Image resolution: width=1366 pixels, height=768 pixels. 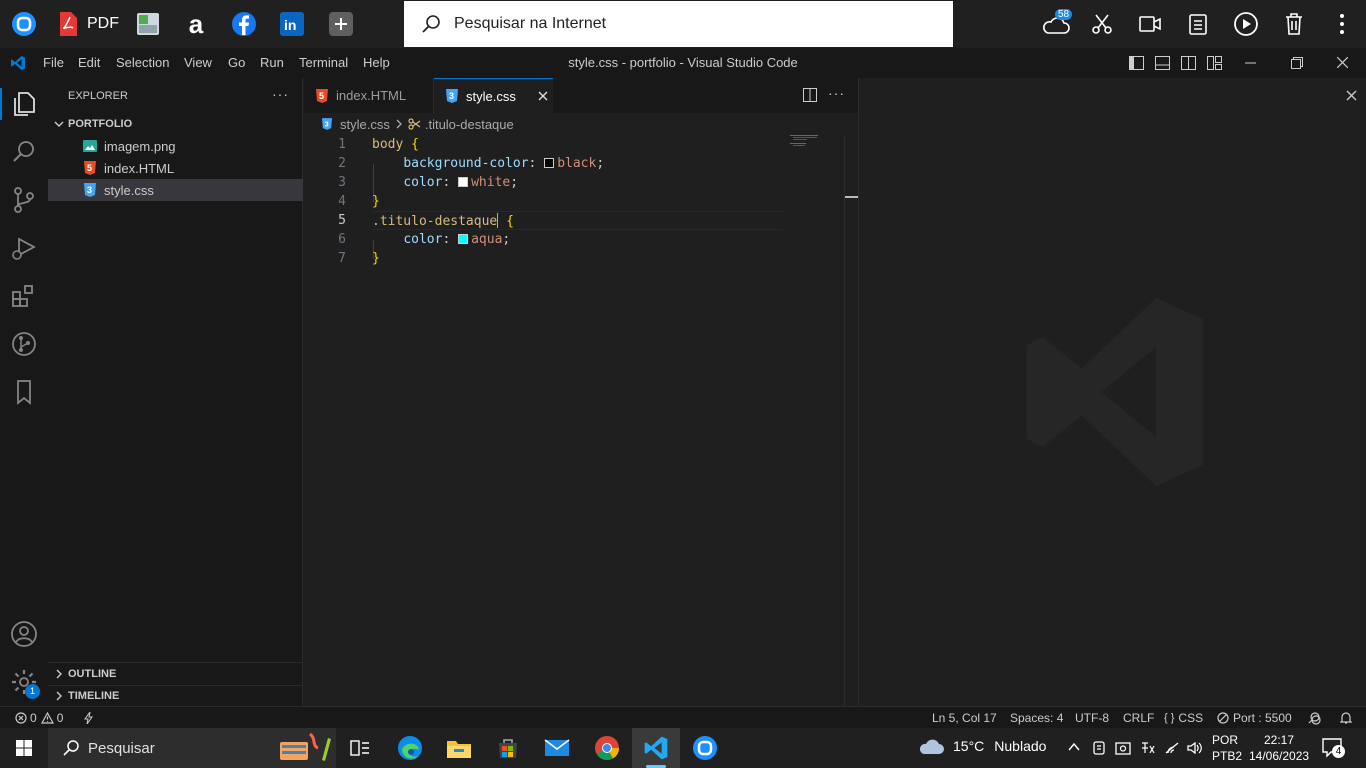 I want to click on minimap, so click(x=817, y=145).